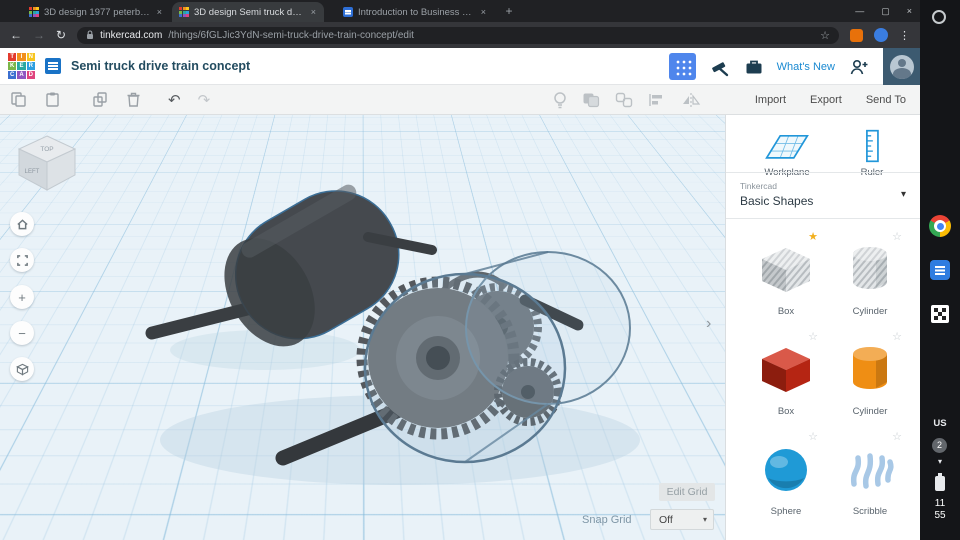  What do you see at coordinates (939, 17) in the screenshot?
I see `status-ring-icon` at bounding box center [939, 17].